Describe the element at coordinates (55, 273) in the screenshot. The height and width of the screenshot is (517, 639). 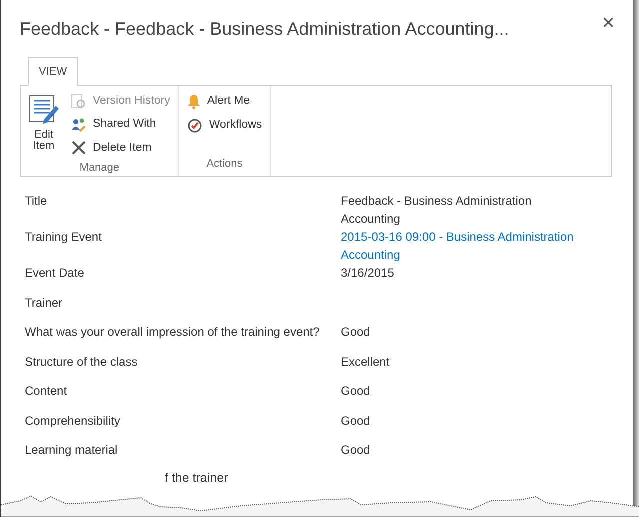
I see `field-label: Event Date` at that location.